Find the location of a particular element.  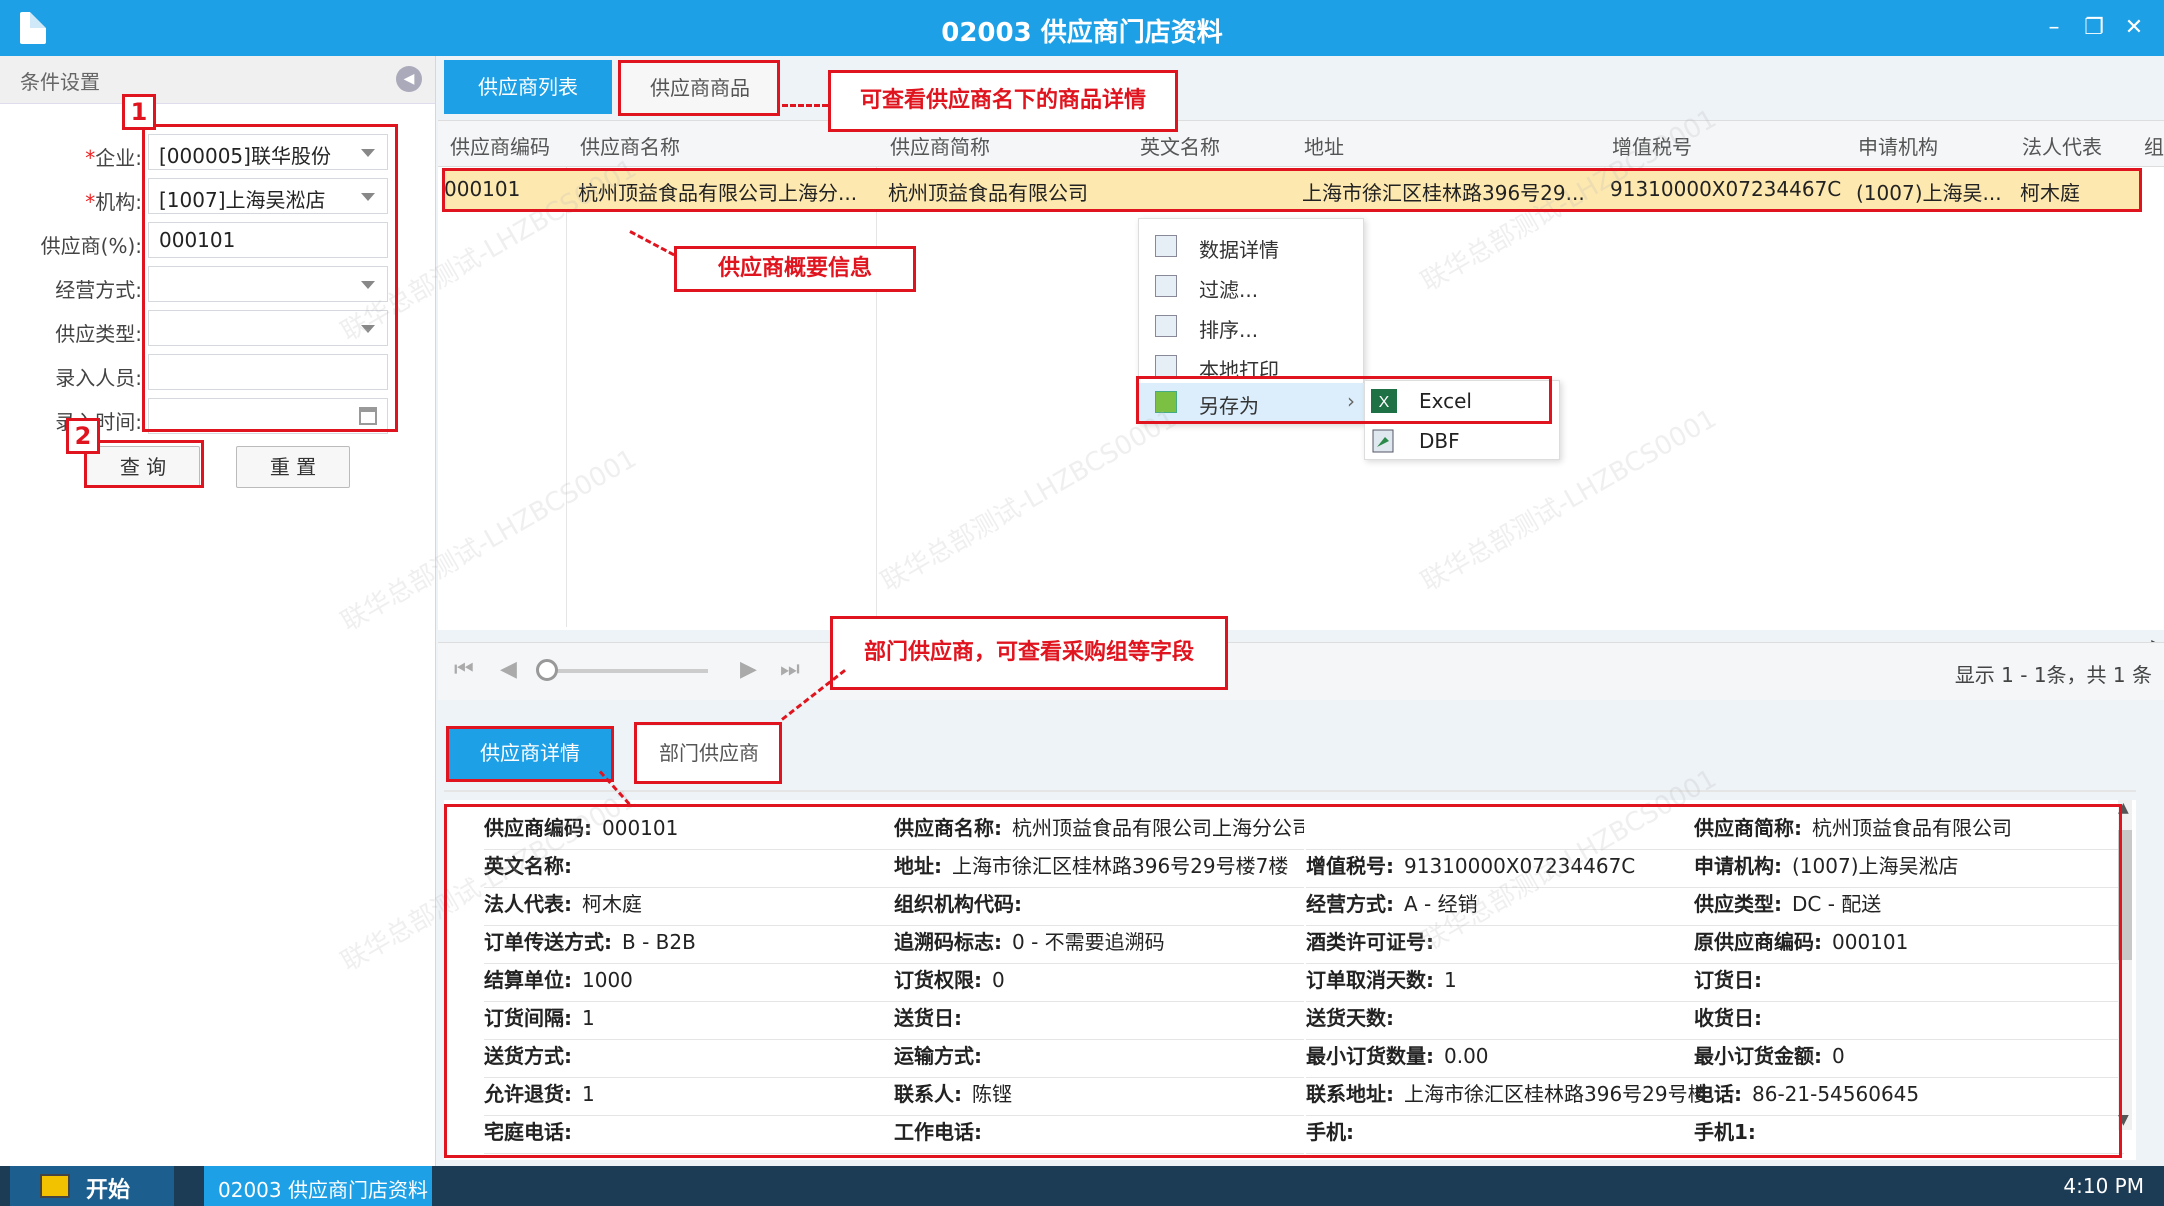

reset-button: 重 置 is located at coordinates (293, 467).